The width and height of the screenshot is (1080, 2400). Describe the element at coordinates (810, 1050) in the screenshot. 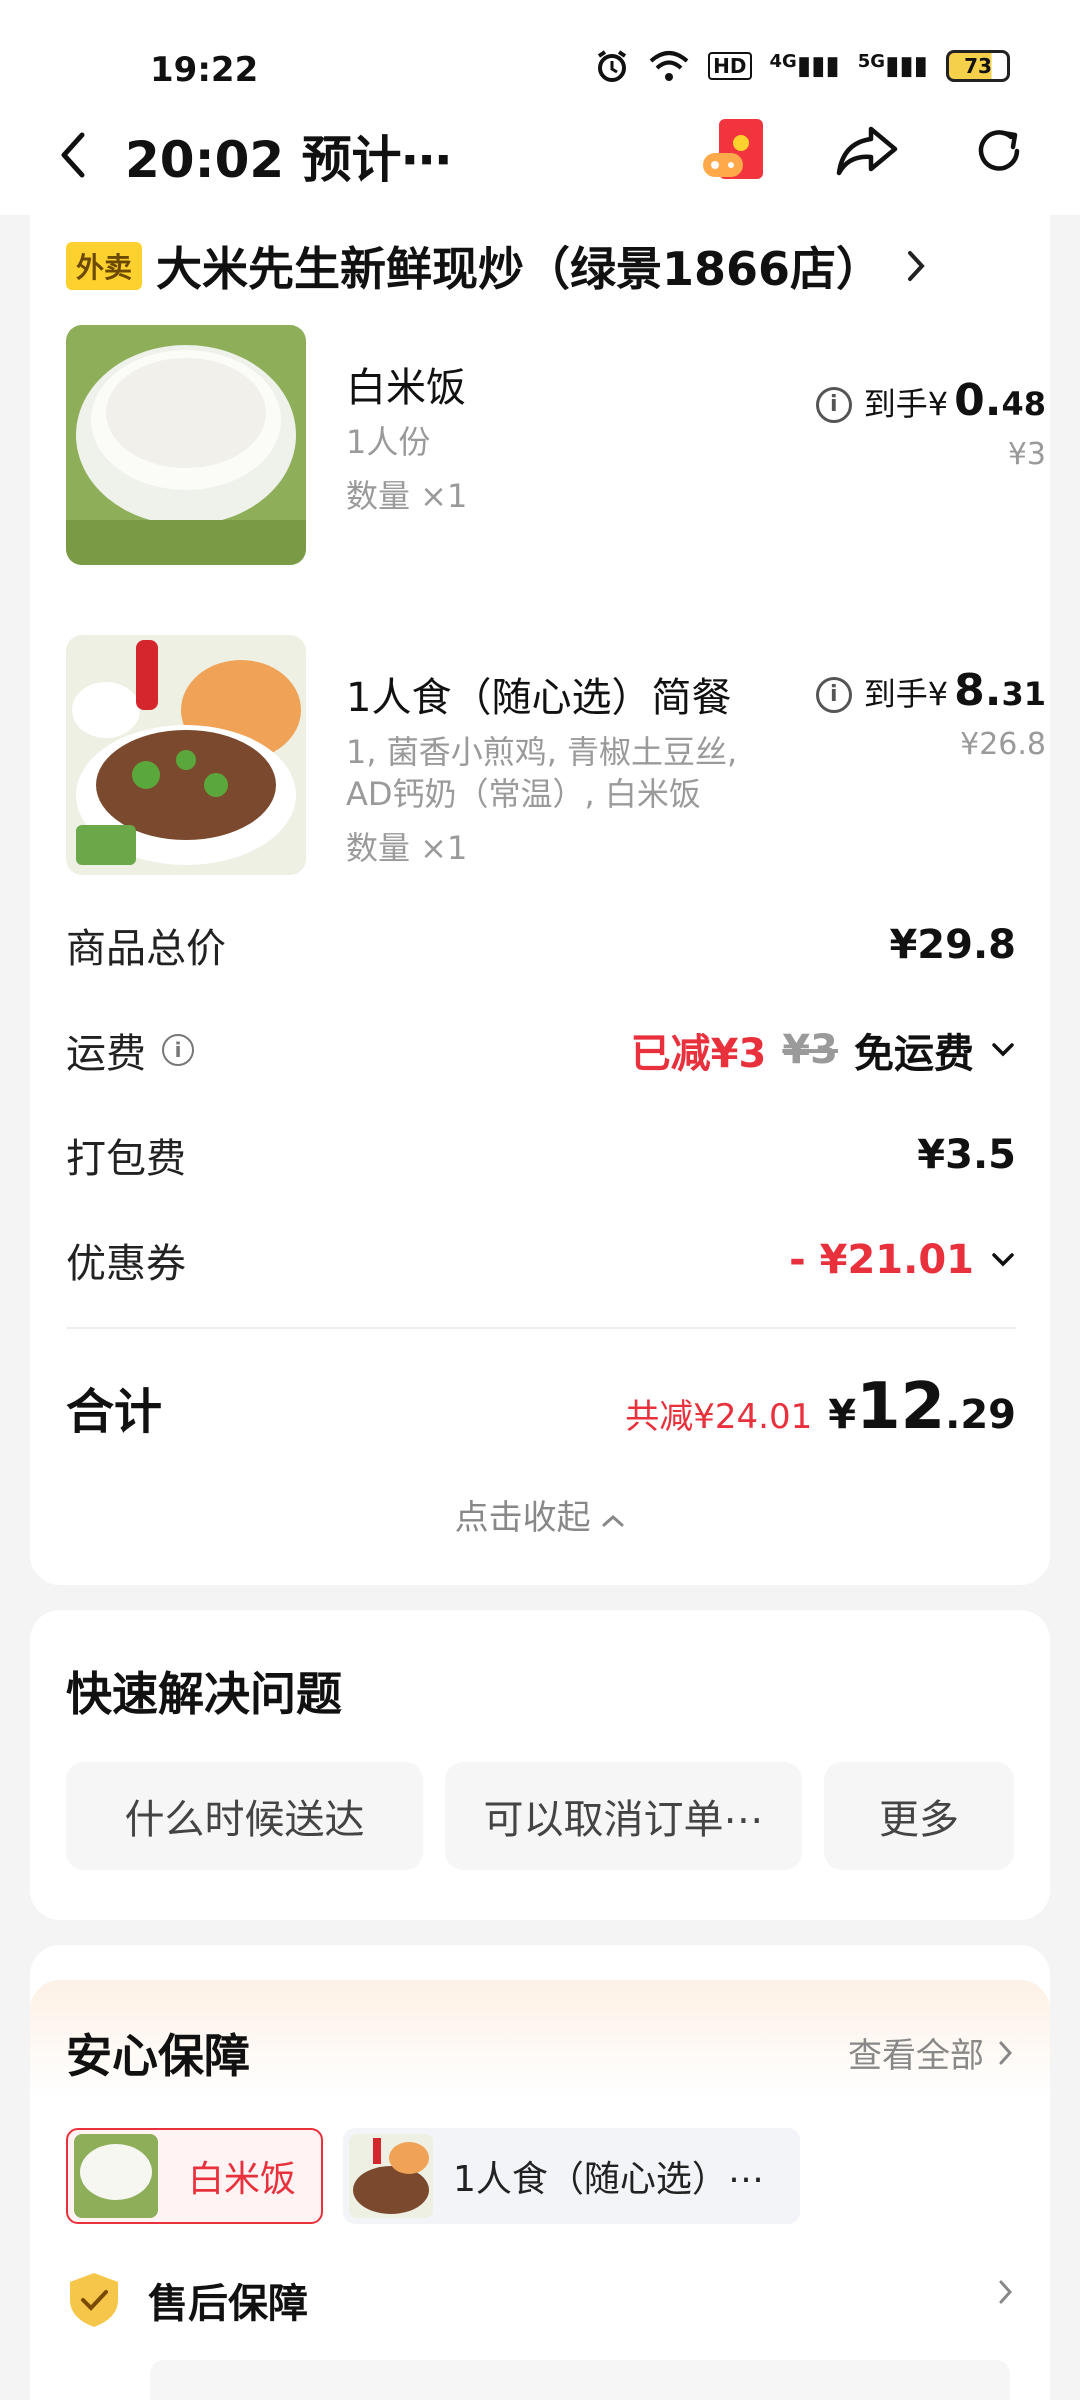

I see `delivery-original: ¥3` at that location.